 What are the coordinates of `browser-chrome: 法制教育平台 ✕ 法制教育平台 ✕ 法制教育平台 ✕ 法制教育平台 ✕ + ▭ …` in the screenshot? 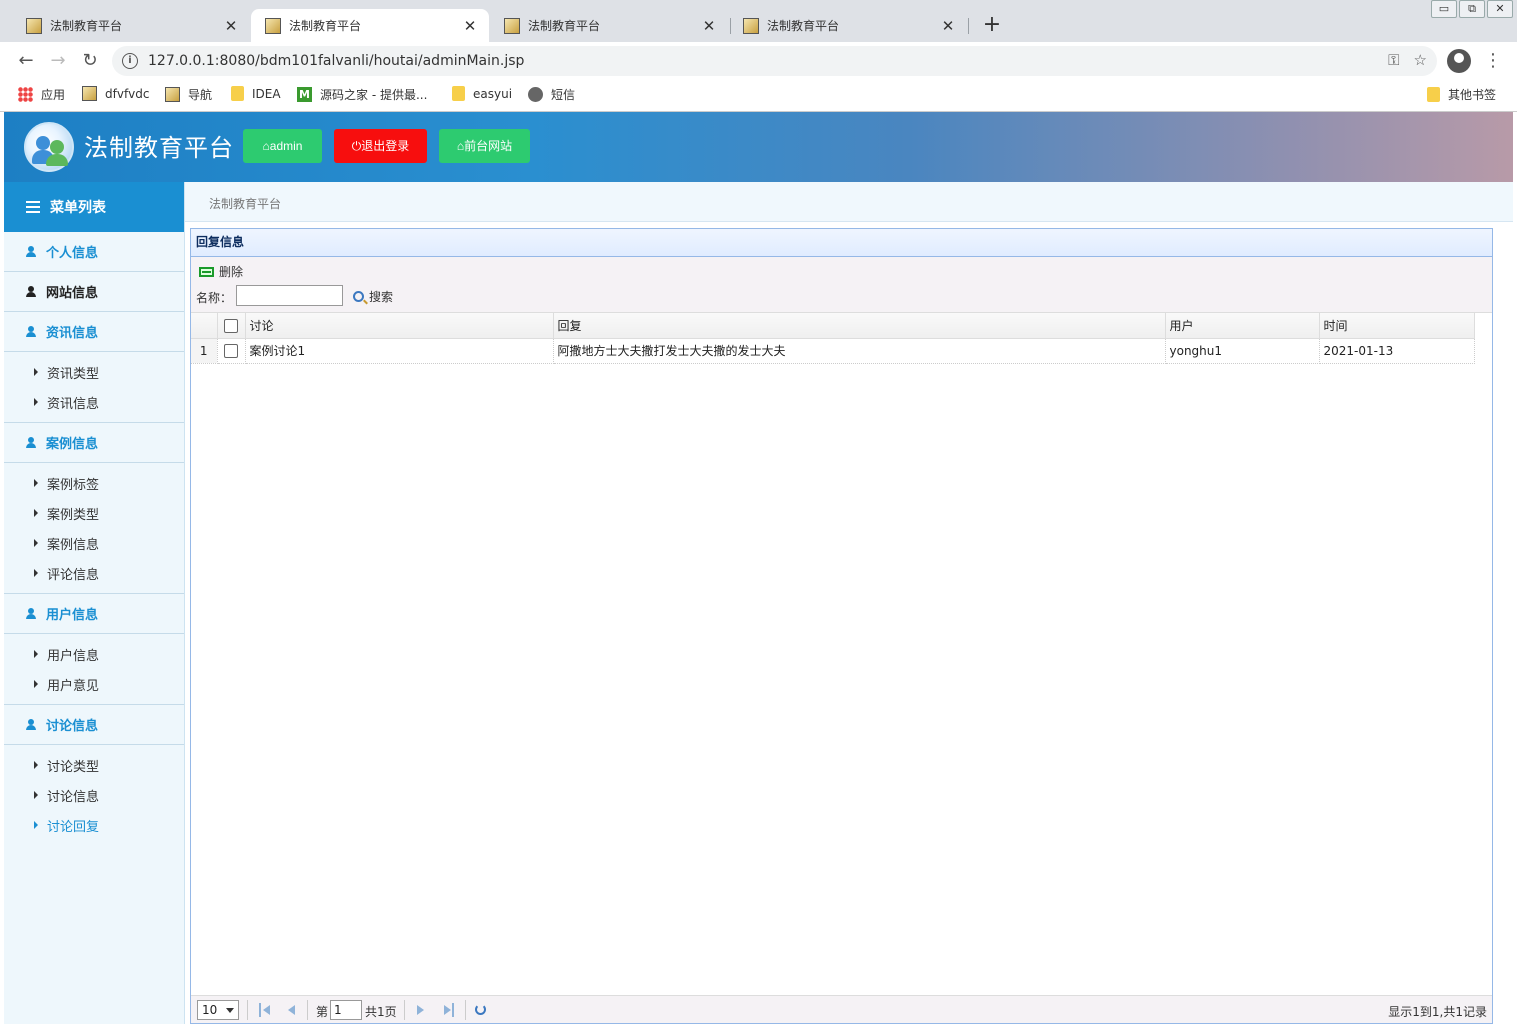 It's located at (758, 56).